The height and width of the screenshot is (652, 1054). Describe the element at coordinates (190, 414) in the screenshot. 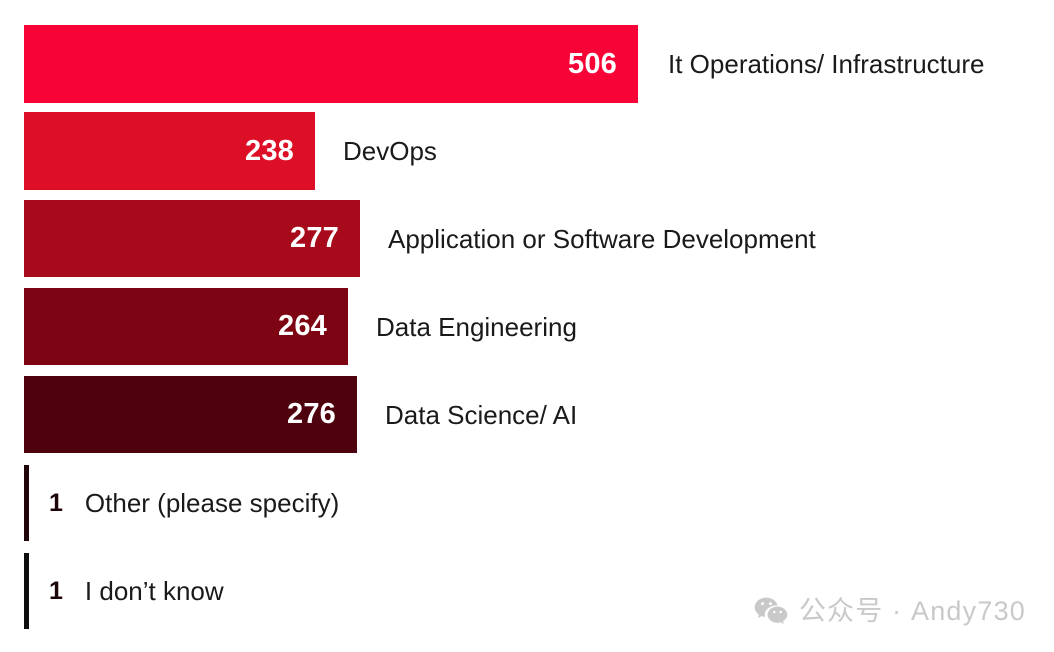

I see `bar-data-science-ai: 276` at that location.